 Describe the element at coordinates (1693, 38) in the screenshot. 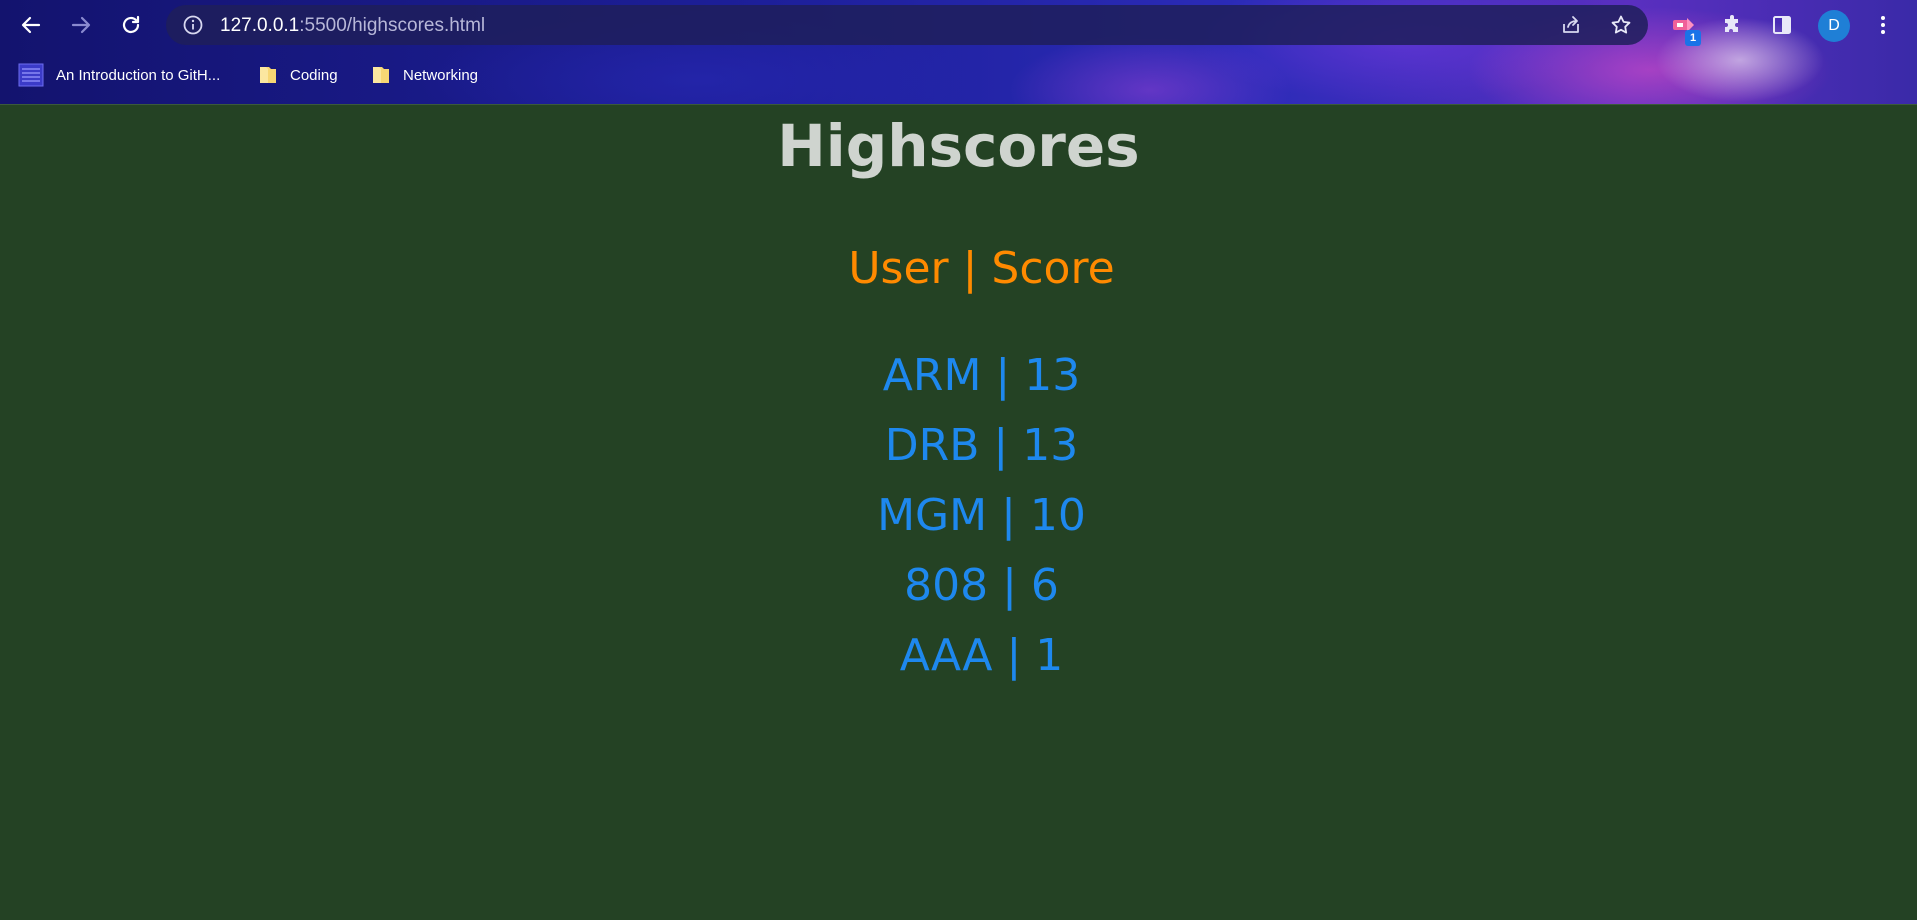

I see `extension-badge: 1` at that location.